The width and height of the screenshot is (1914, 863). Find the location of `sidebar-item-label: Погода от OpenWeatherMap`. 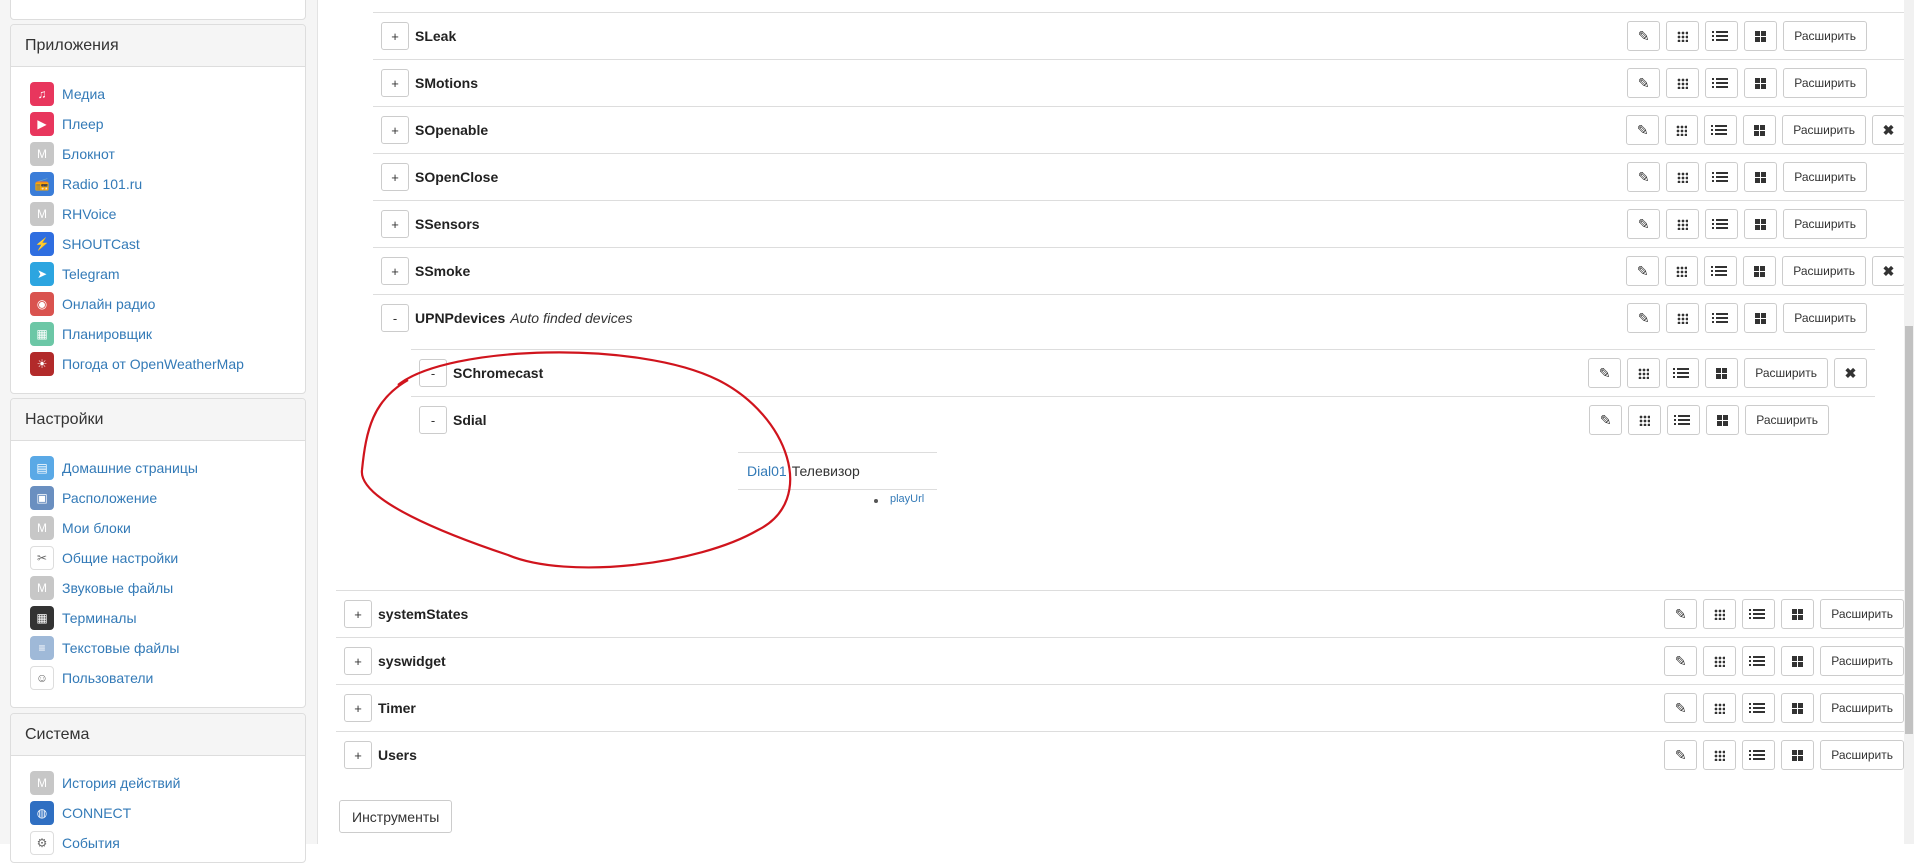

sidebar-item-label: Погода от OpenWeatherMap is located at coordinates (153, 364).